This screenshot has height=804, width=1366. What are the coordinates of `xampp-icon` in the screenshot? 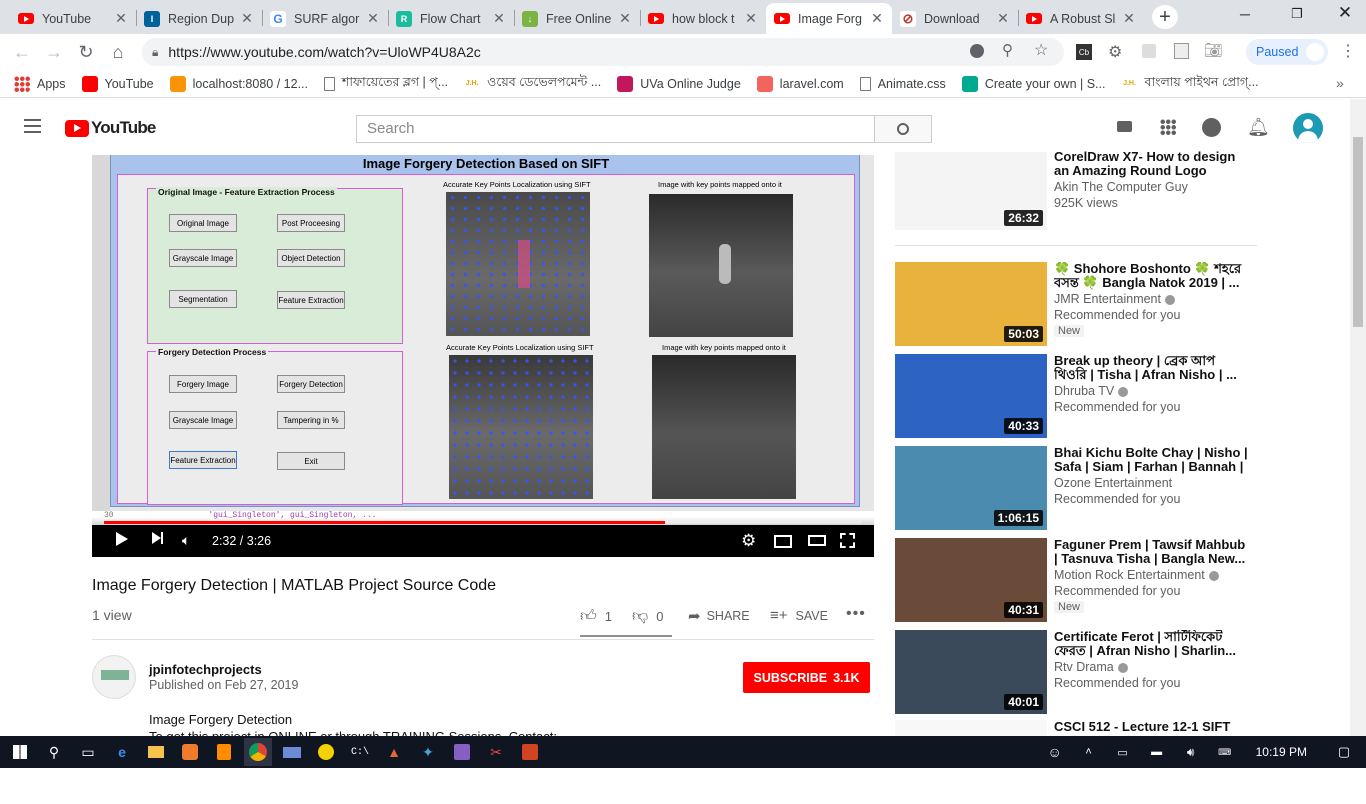 It's located at (190, 752).